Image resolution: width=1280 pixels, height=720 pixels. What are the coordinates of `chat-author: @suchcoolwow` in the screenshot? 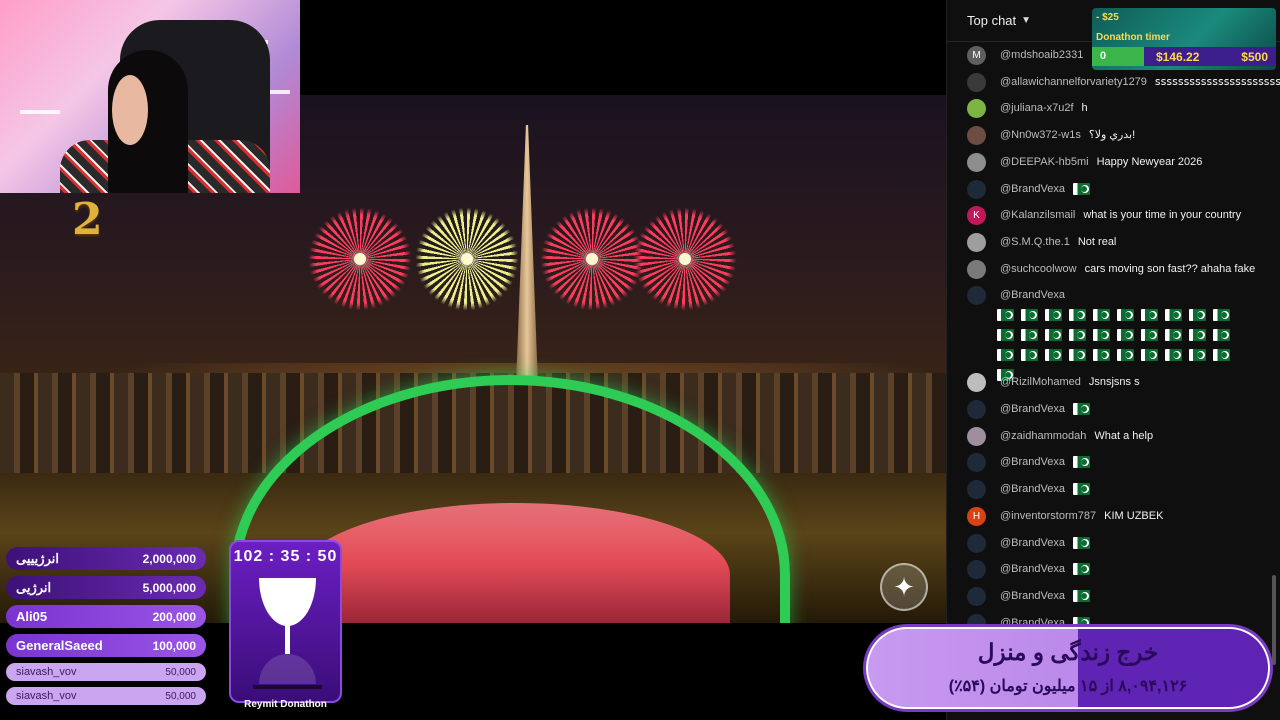 It's located at (1038, 269).